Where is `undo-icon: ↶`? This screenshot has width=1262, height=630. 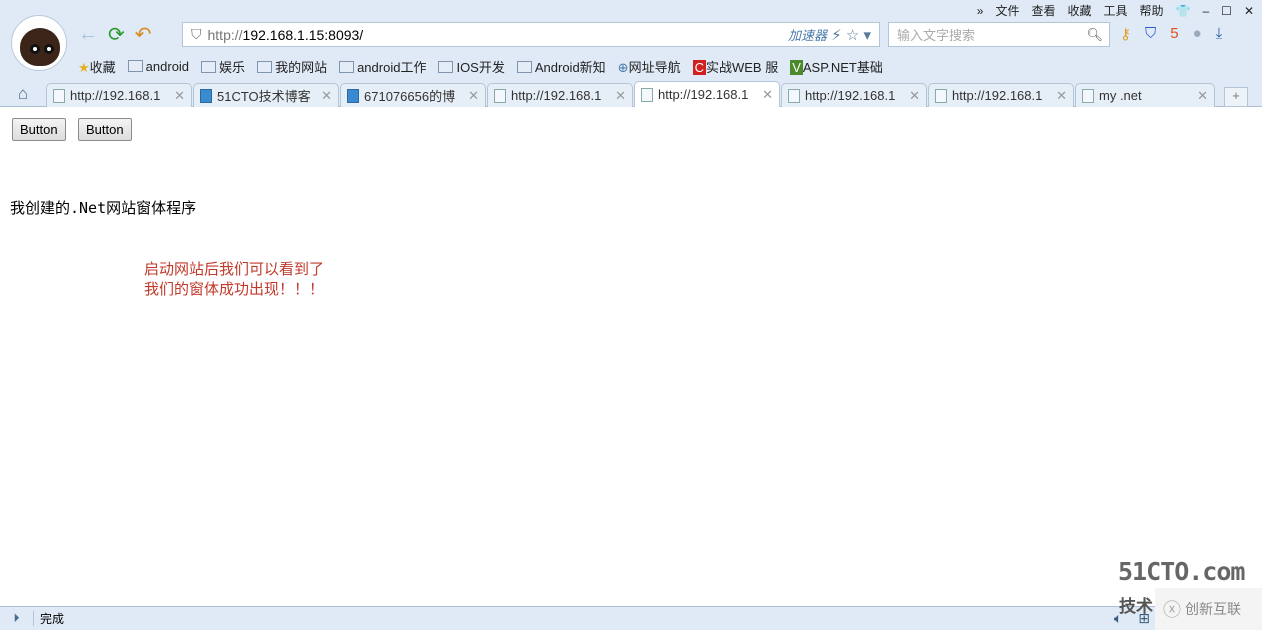 undo-icon: ↶ is located at coordinates (143, 34).